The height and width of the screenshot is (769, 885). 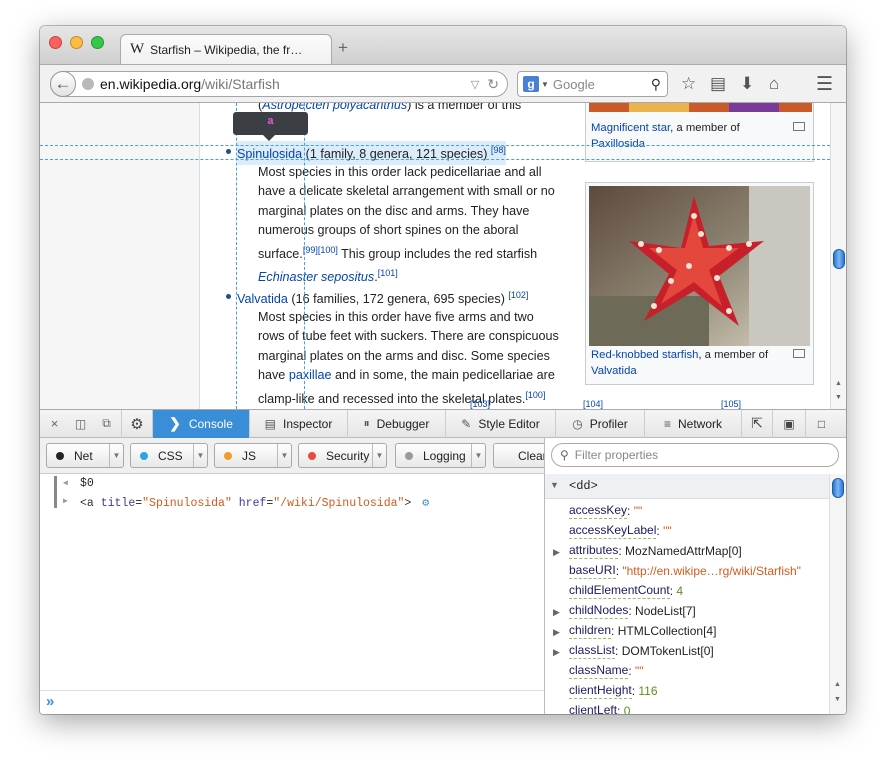 I want to click on props-scrollbar: ▲ ▼, so click(x=837, y=594).